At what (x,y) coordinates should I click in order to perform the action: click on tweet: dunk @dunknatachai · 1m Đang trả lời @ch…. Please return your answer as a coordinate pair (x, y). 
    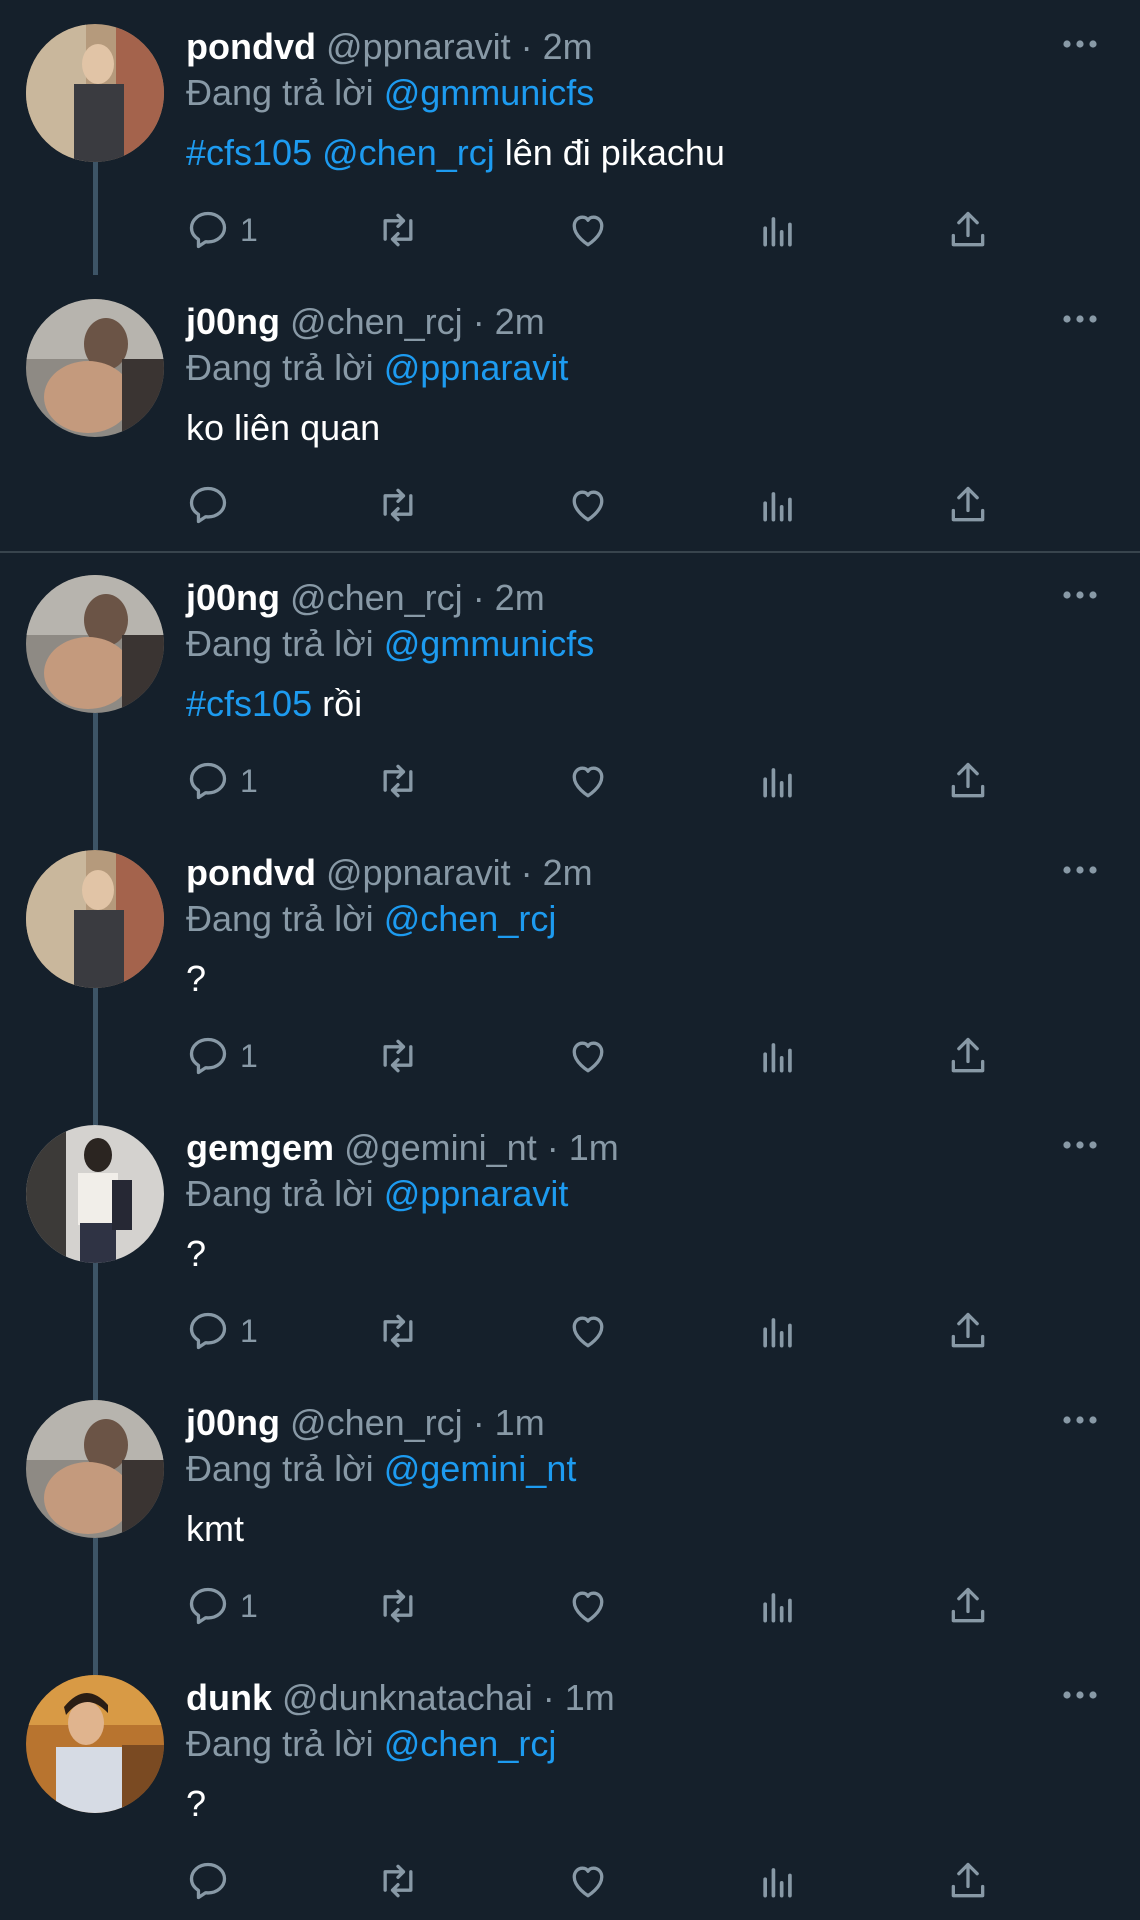
    Looking at the image, I should click on (570, 1785).